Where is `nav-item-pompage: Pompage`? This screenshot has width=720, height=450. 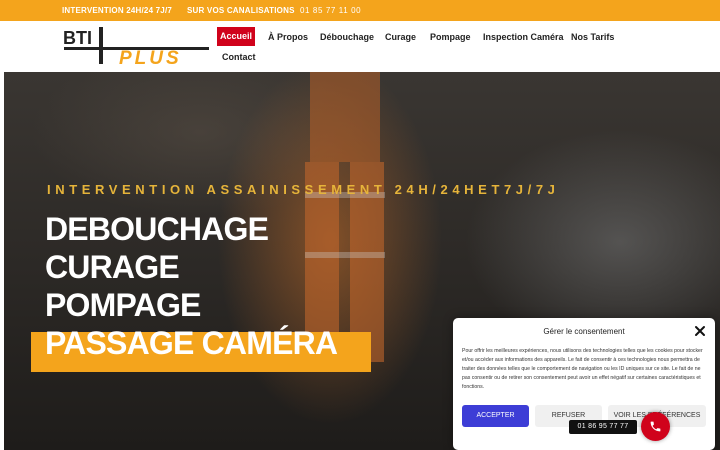
nav-item-pompage: Pompage is located at coordinates (450, 37).